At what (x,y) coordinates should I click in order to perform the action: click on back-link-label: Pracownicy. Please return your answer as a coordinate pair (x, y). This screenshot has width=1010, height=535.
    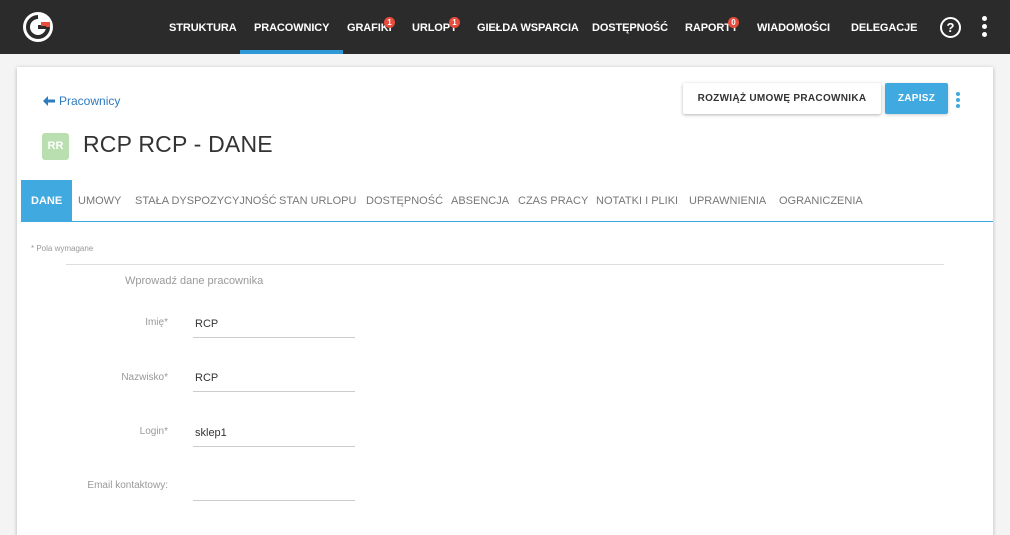
    Looking at the image, I should click on (90, 101).